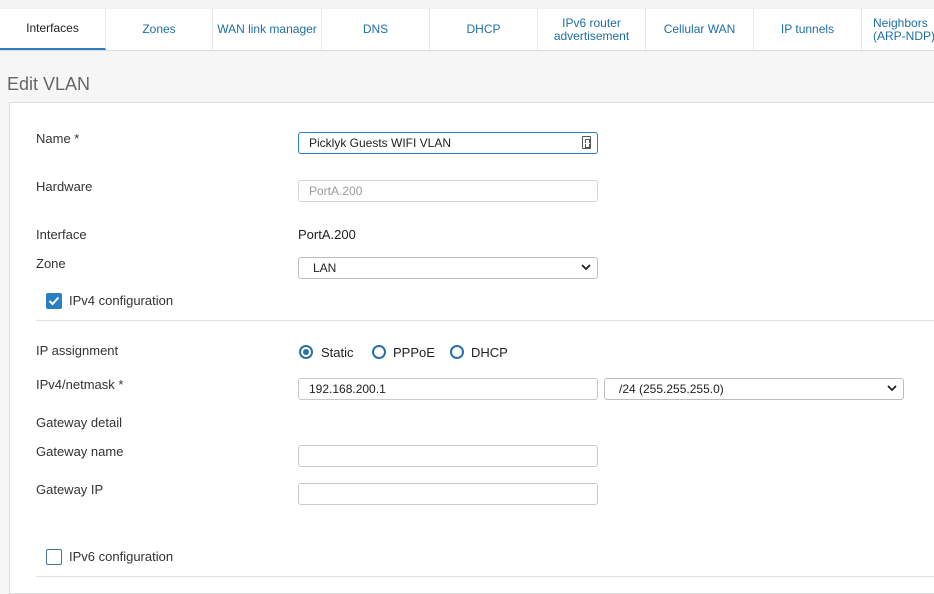  Describe the element at coordinates (898, 29) in the screenshot. I see `tab-neighbors: Neighbors (ARP-NDP)` at that location.